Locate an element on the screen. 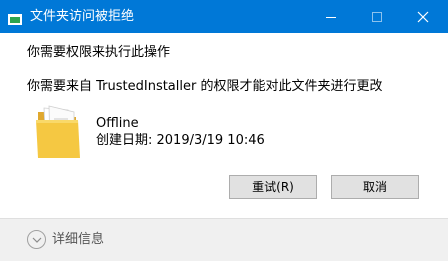 The height and width of the screenshot is (261, 448). dialog-message: 你需要来自 TrustedInstaller 的权限才能对此文件夹进行更改 is located at coordinates (205, 86).